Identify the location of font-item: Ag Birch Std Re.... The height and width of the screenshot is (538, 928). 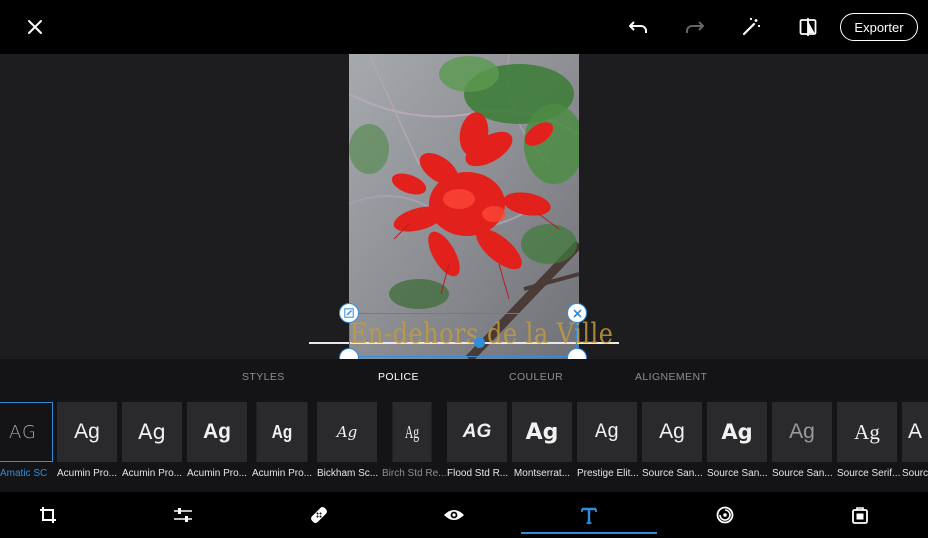
(414, 440).